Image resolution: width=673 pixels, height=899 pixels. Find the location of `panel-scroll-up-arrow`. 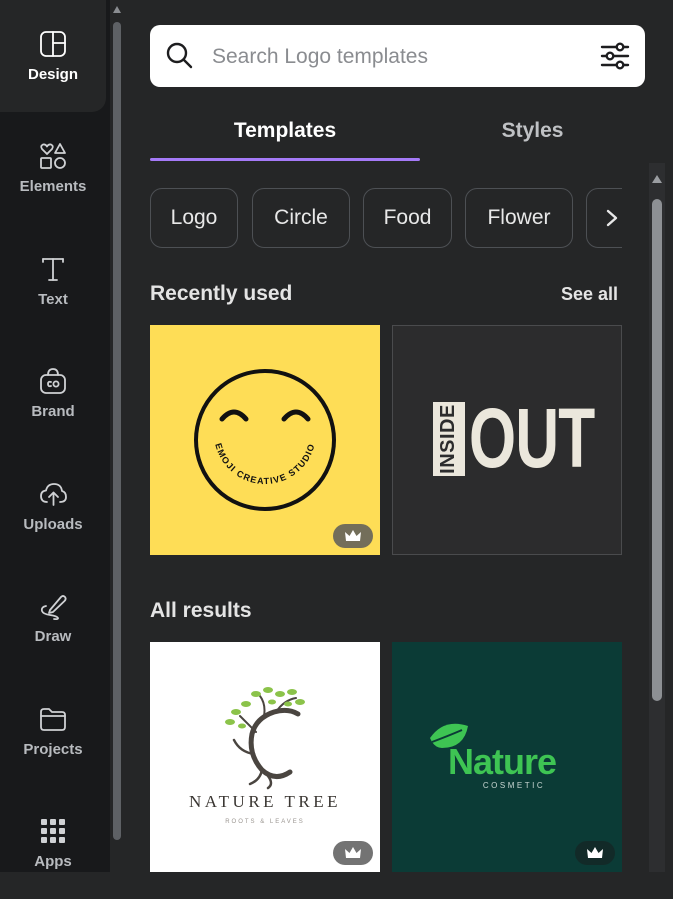

panel-scroll-up-arrow is located at coordinates (657, 179).